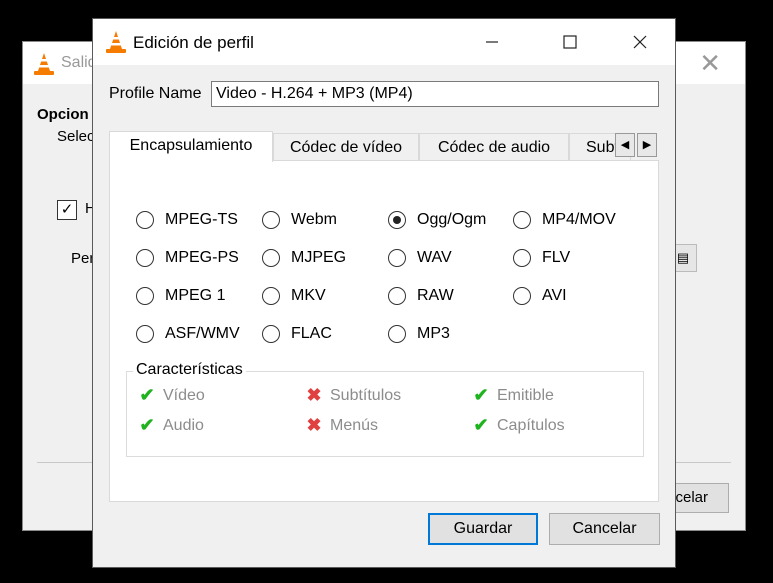 This screenshot has width=773, height=583. Describe the element at coordinates (193, 42) in the screenshot. I see `dialog-title: Edición de perfil` at that location.